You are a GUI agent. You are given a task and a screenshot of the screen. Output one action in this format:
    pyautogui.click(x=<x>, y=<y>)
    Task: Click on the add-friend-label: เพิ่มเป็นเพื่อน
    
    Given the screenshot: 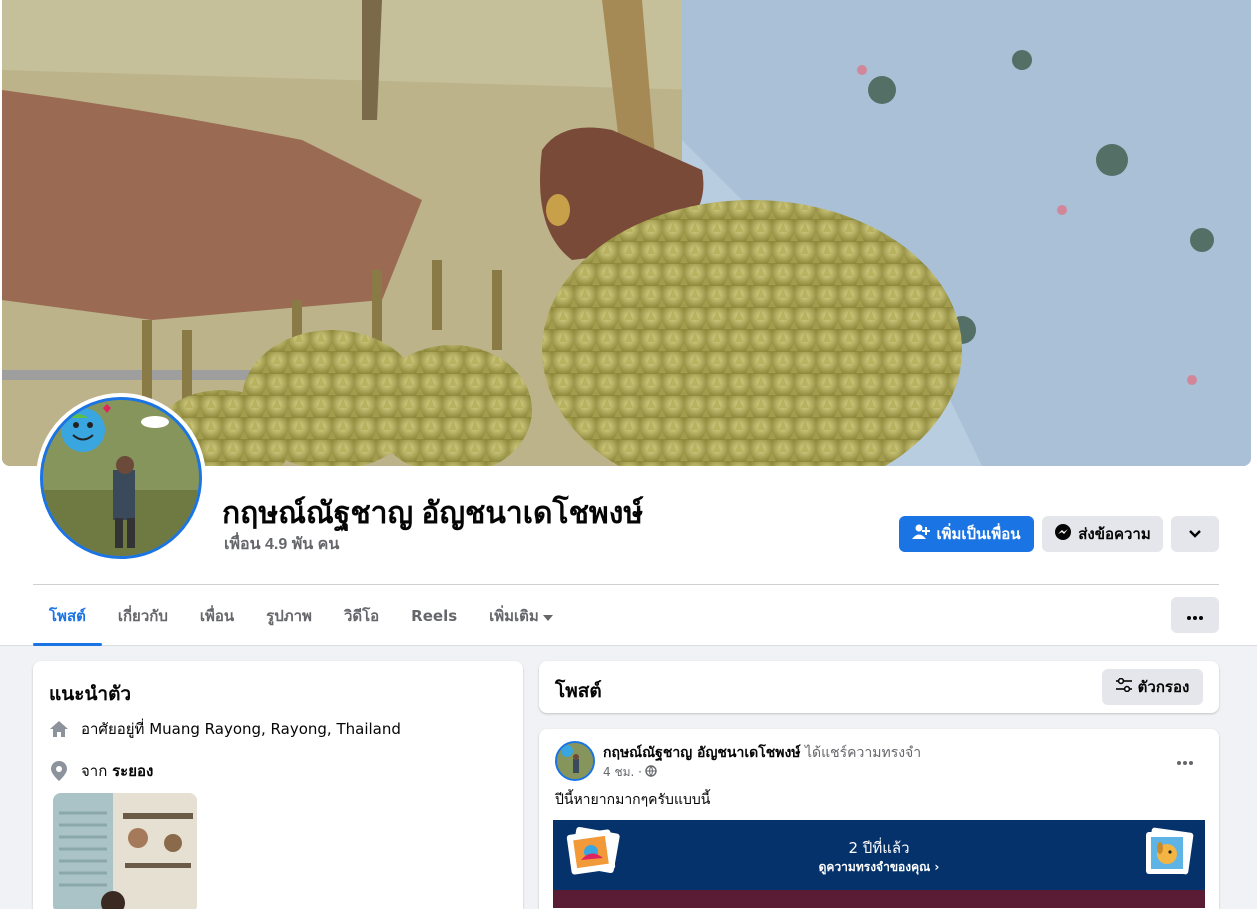 What is the action you would take?
    pyautogui.click(x=978, y=534)
    